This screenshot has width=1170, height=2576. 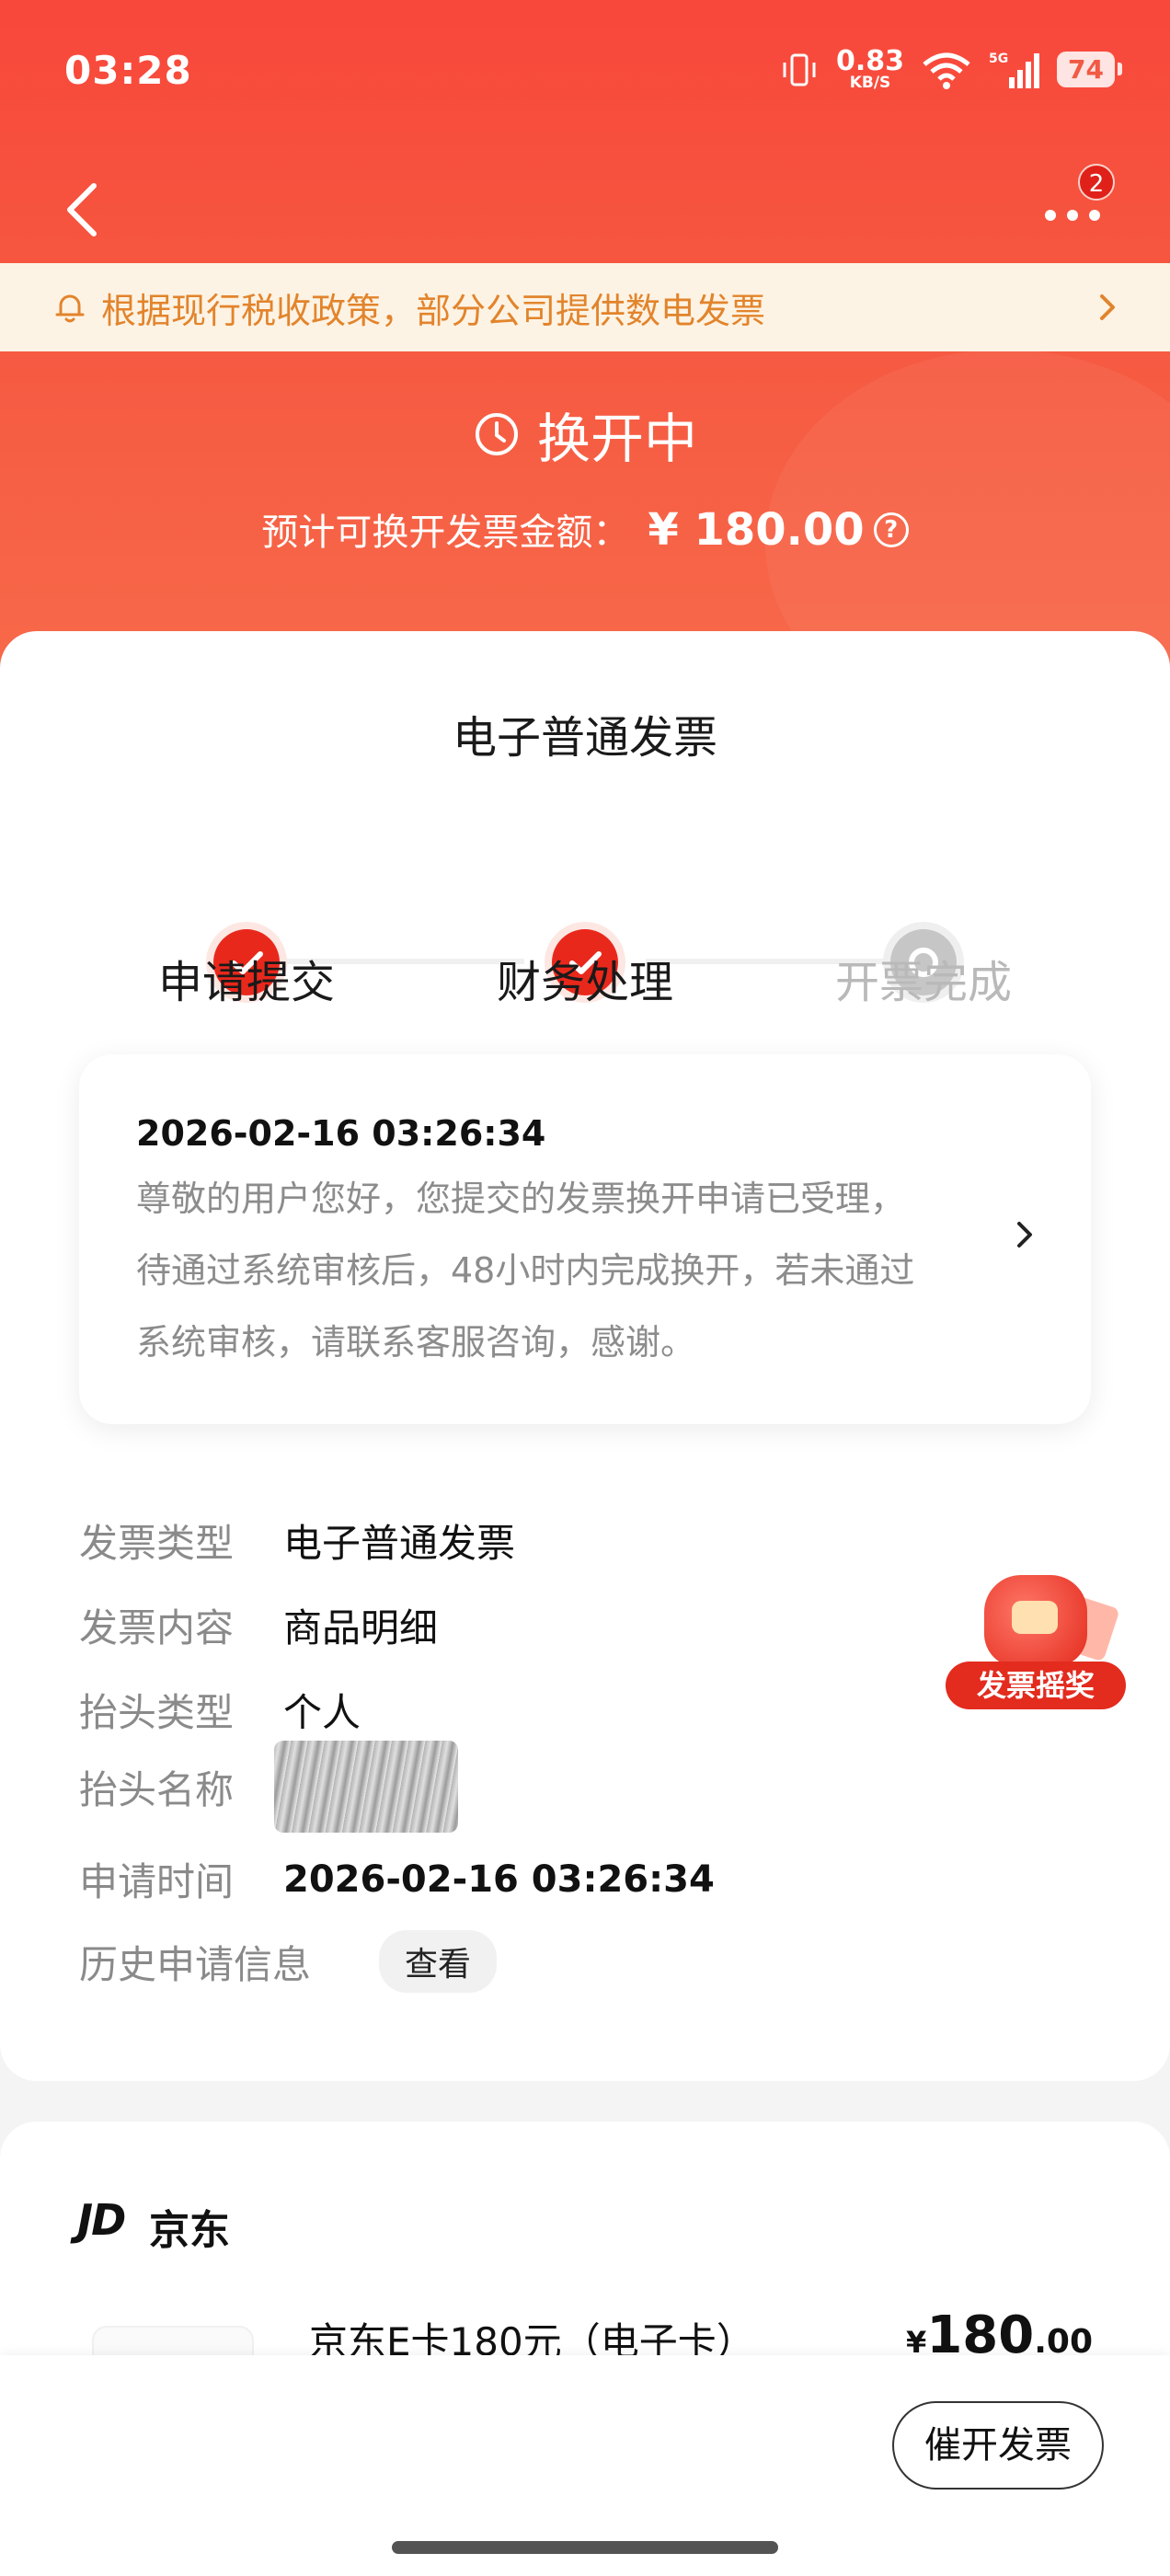 I want to click on amount-value: ¥ 180.00, so click(x=756, y=530).